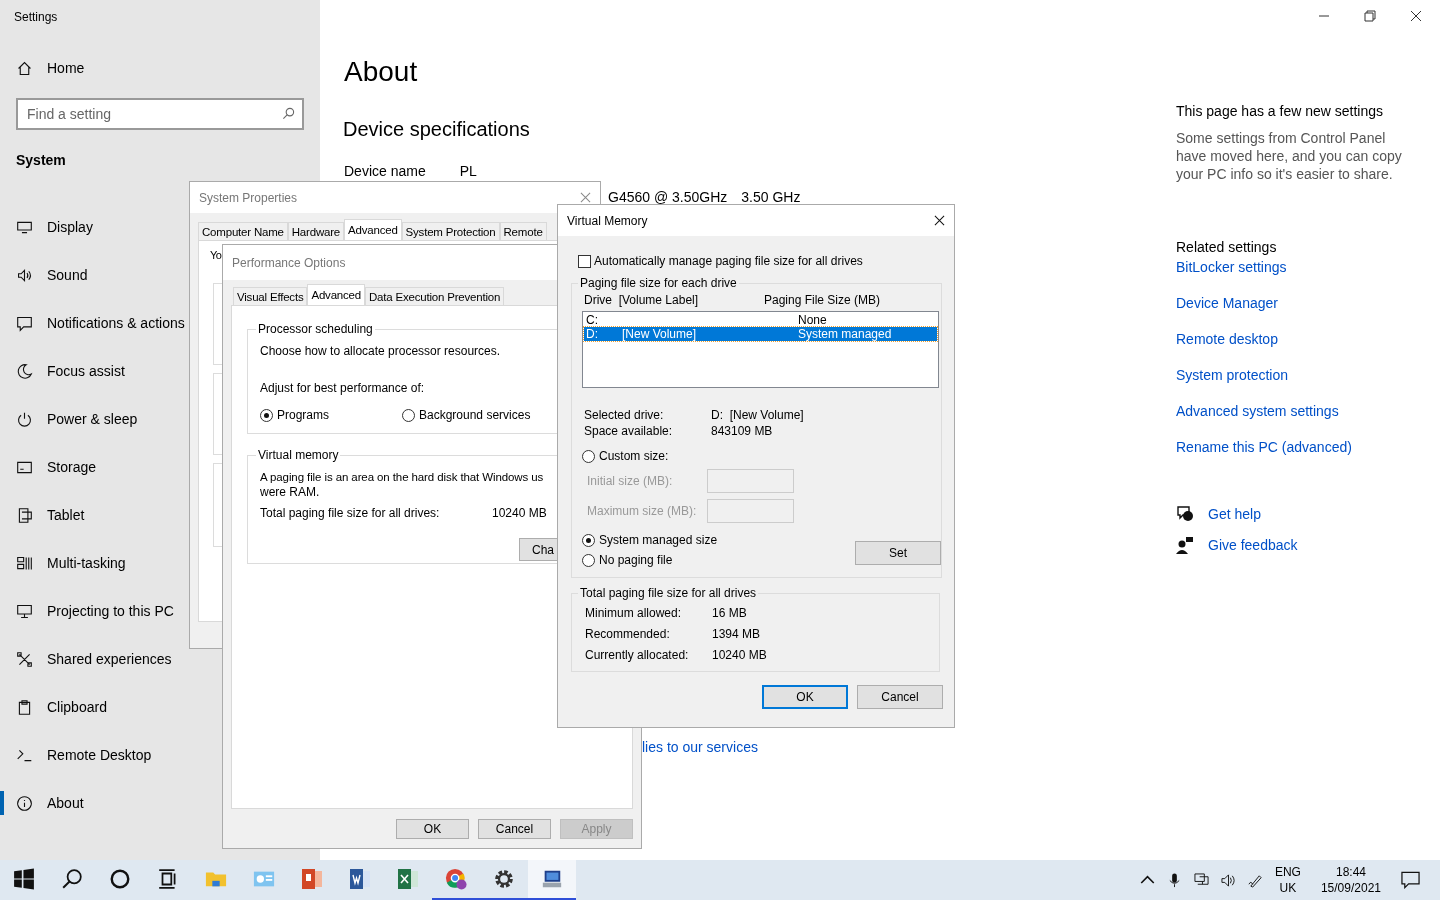 The height and width of the screenshot is (900, 1440). Describe the element at coordinates (642, 511) in the screenshot. I see `field-label: Maximum size (MB):` at that location.